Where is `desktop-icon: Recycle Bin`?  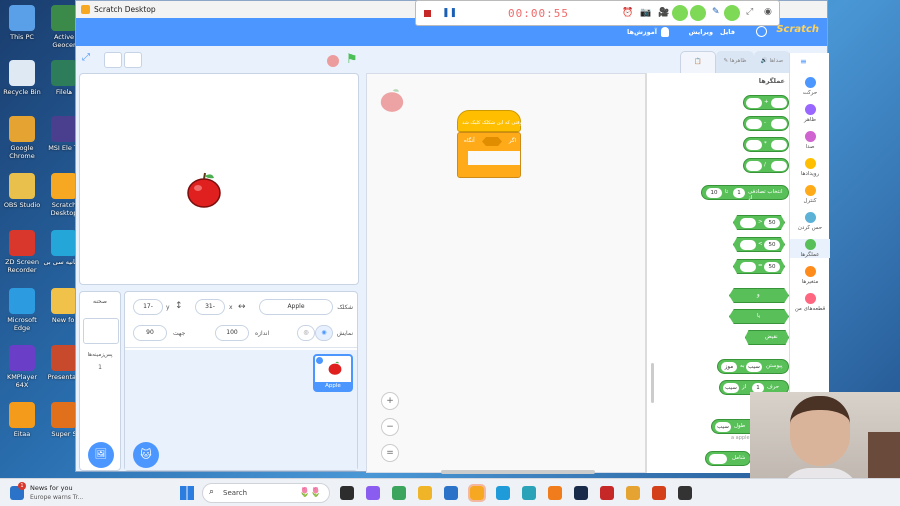 desktop-icon: Recycle Bin is located at coordinates (22, 78).